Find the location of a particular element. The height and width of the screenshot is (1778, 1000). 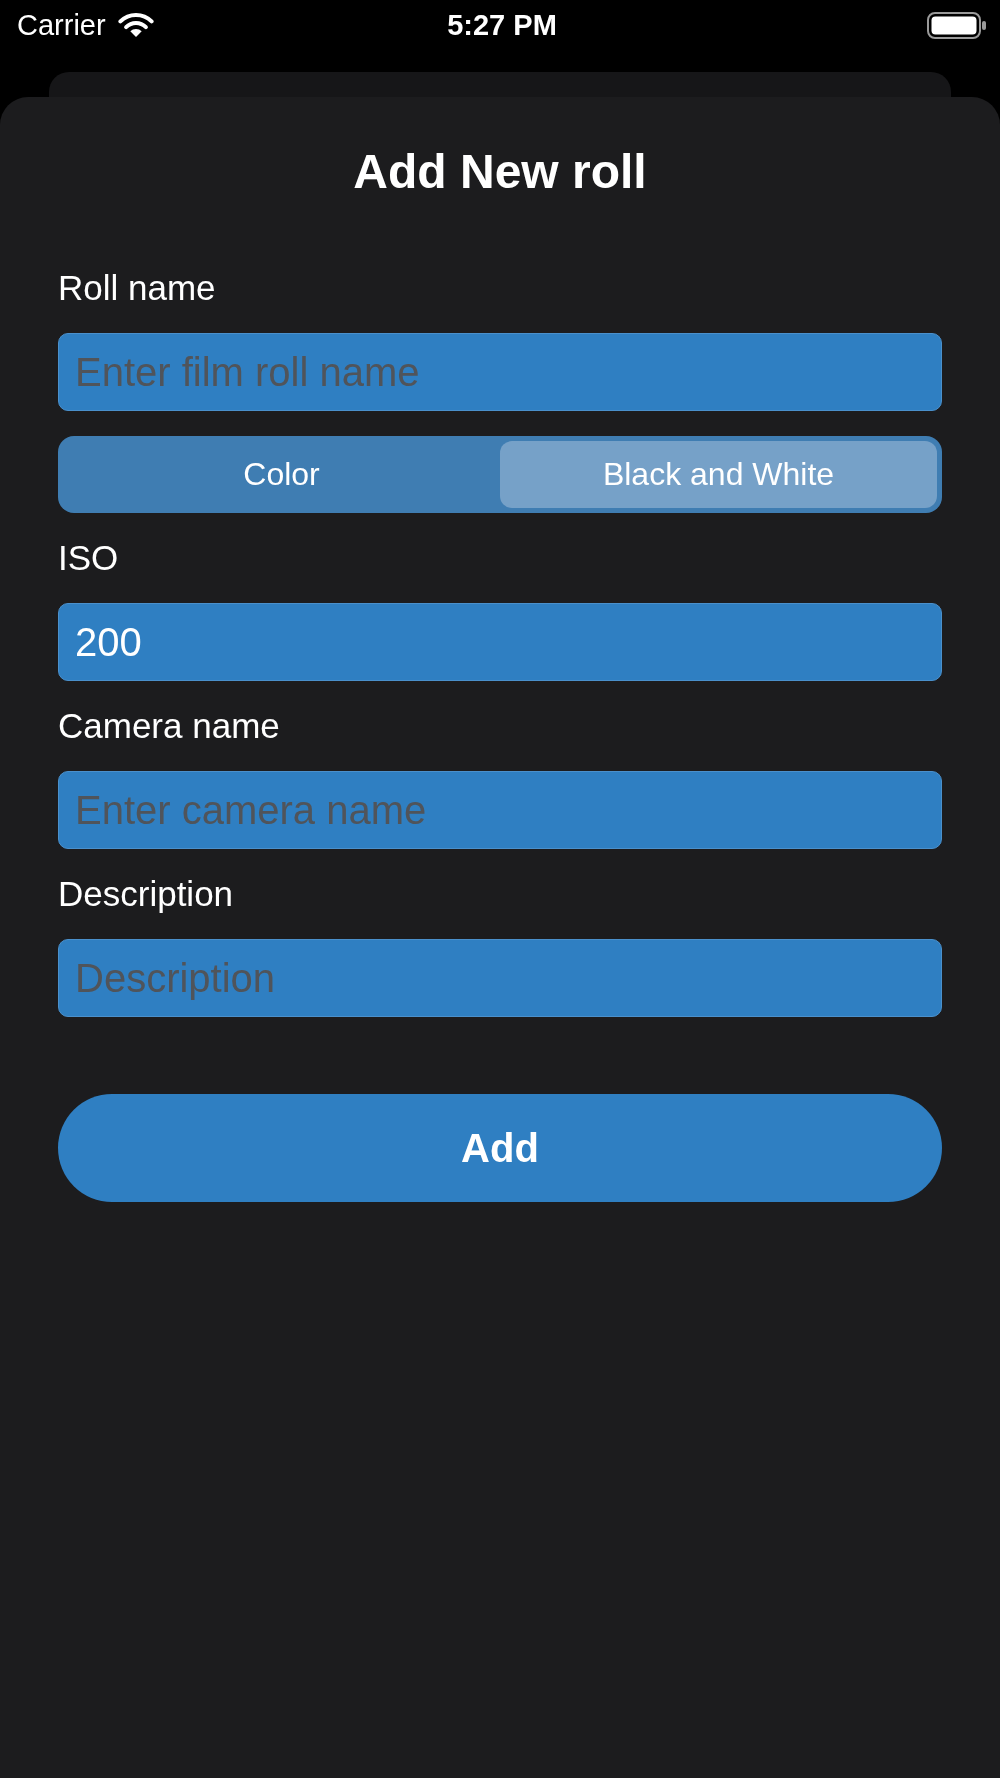

field-label: Description is located at coordinates (146, 894).